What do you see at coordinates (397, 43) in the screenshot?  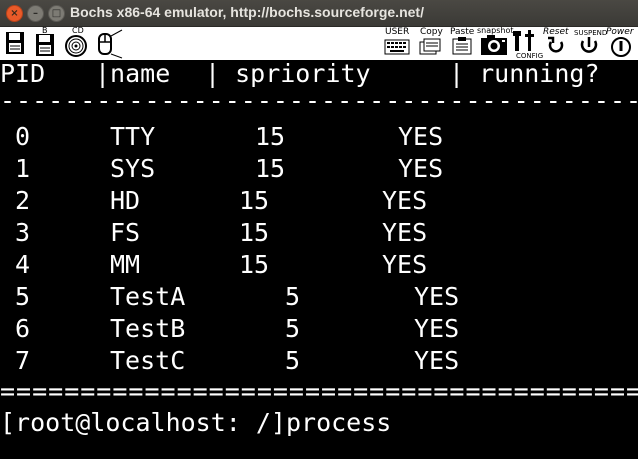 I see `user-button: USER` at bounding box center [397, 43].